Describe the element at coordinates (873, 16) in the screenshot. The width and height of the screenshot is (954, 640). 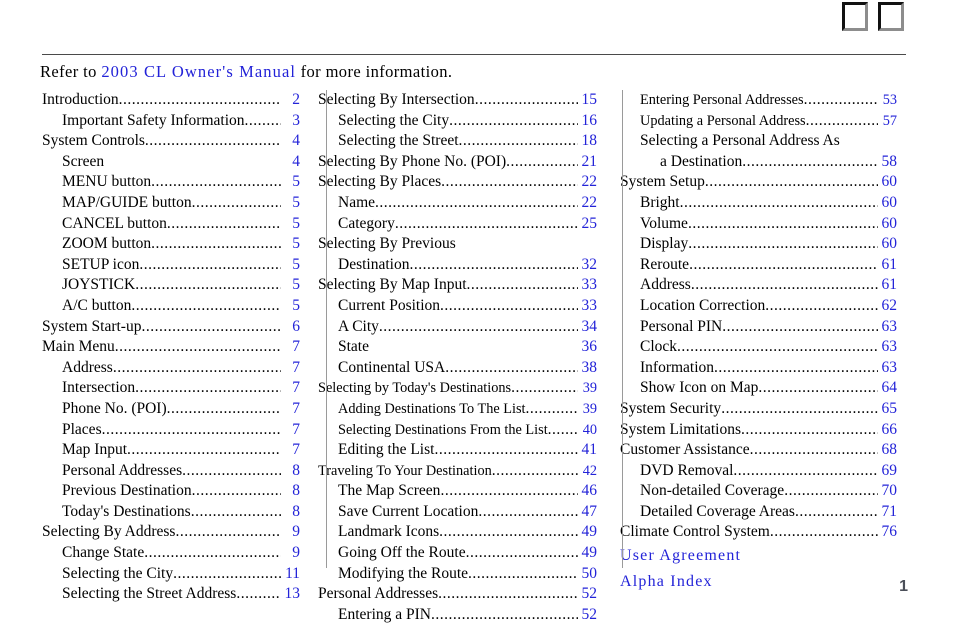
I see `bookmark-tabs` at that location.